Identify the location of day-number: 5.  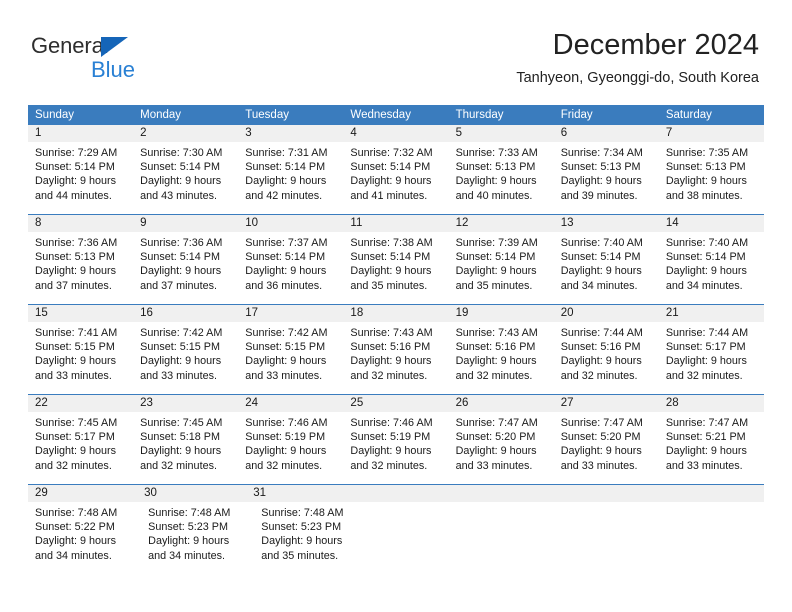
(501, 133).